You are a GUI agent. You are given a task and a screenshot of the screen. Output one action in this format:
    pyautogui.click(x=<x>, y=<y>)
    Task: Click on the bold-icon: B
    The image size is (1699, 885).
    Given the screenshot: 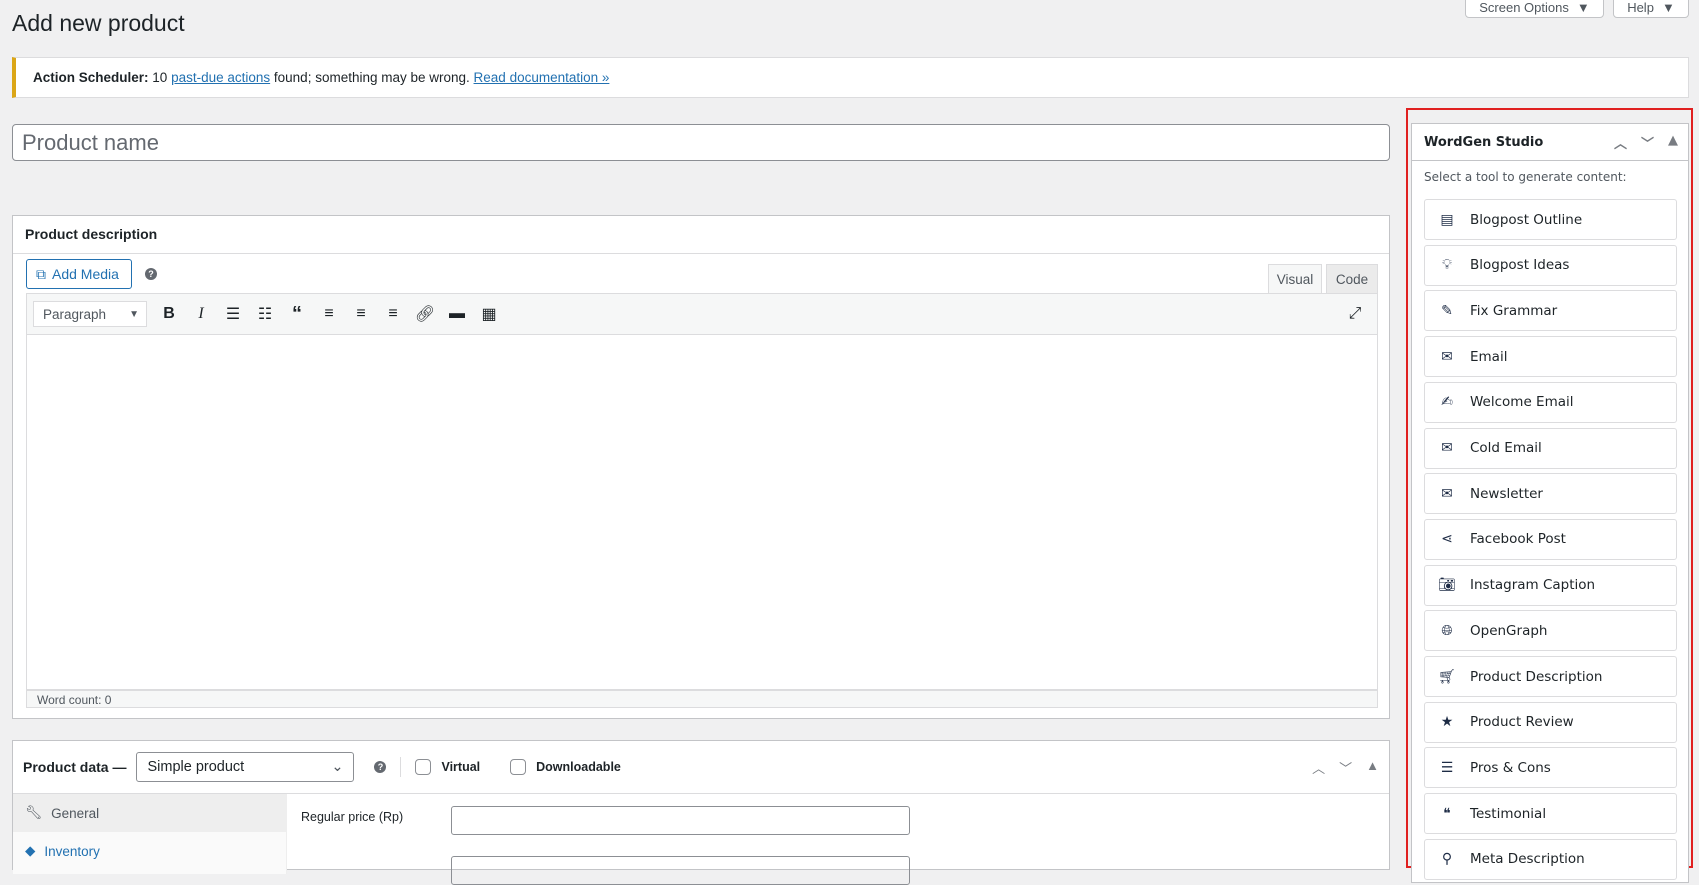 What is the action you would take?
    pyautogui.click(x=169, y=314)
    